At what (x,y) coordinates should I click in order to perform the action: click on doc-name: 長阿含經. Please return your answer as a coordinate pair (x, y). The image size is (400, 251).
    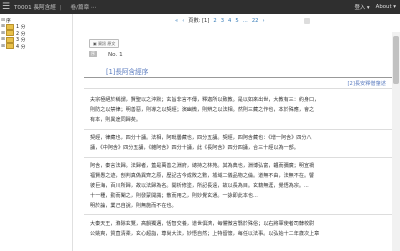
    Looking at the image, I should click on (44, 8).